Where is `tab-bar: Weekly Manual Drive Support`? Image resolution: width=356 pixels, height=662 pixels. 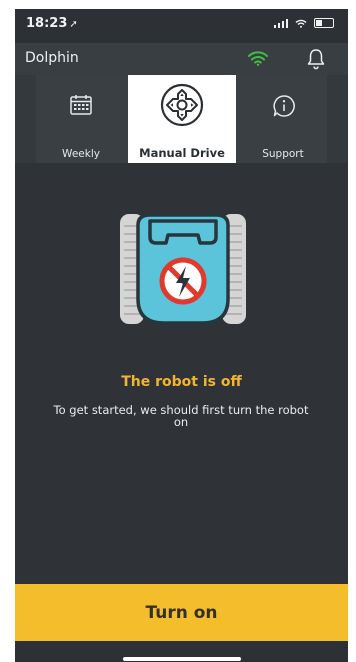 tab-bar: Weekly Manual Drive Support is located at coordinates (181, 119).